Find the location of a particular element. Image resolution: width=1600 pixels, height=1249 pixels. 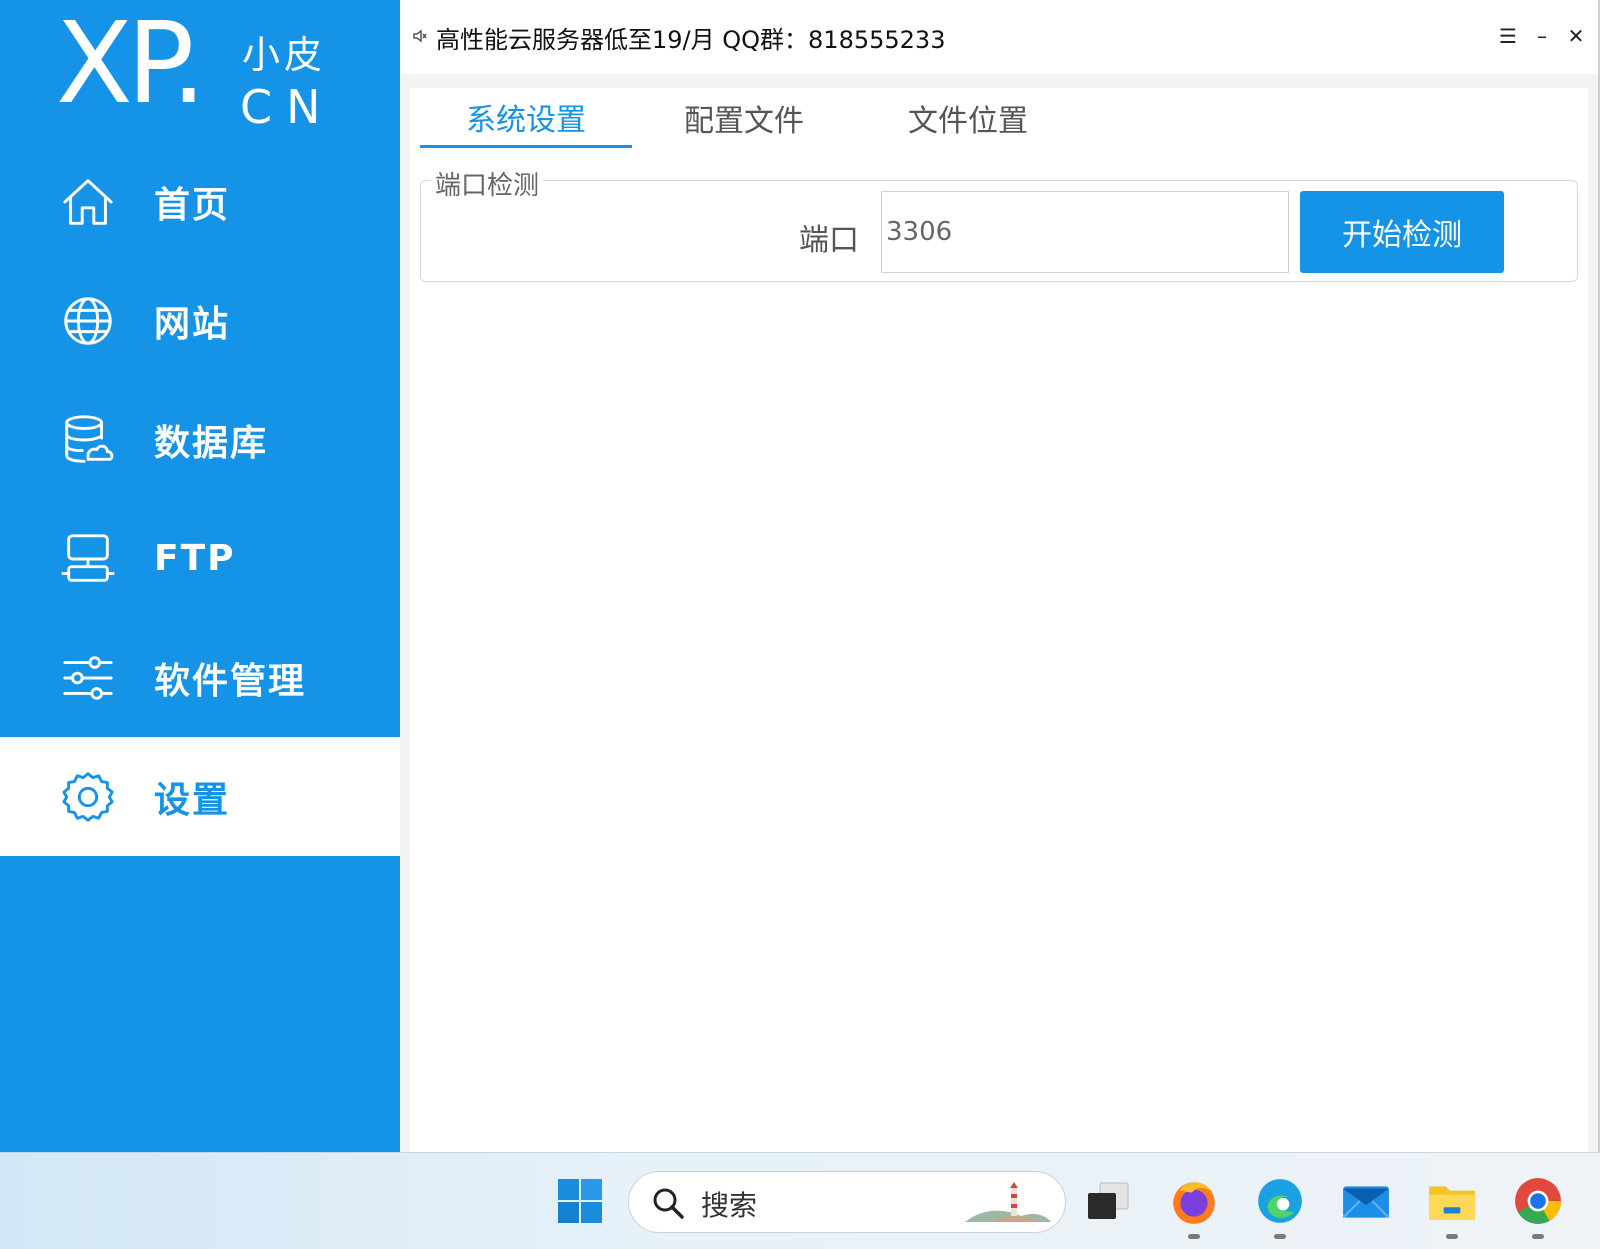

sidebar-item-home: 首页 is located at coordinates (200, 201).